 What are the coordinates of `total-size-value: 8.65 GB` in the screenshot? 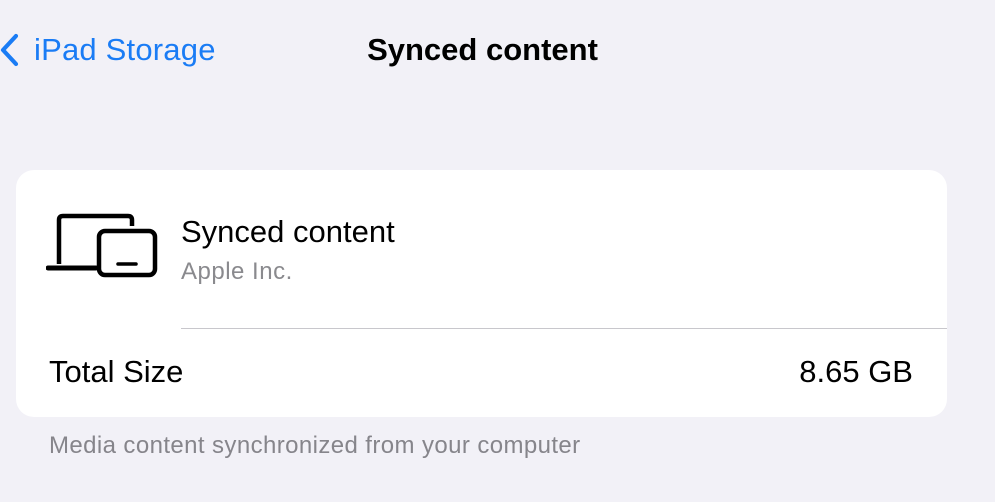 It's located at (856, 371).